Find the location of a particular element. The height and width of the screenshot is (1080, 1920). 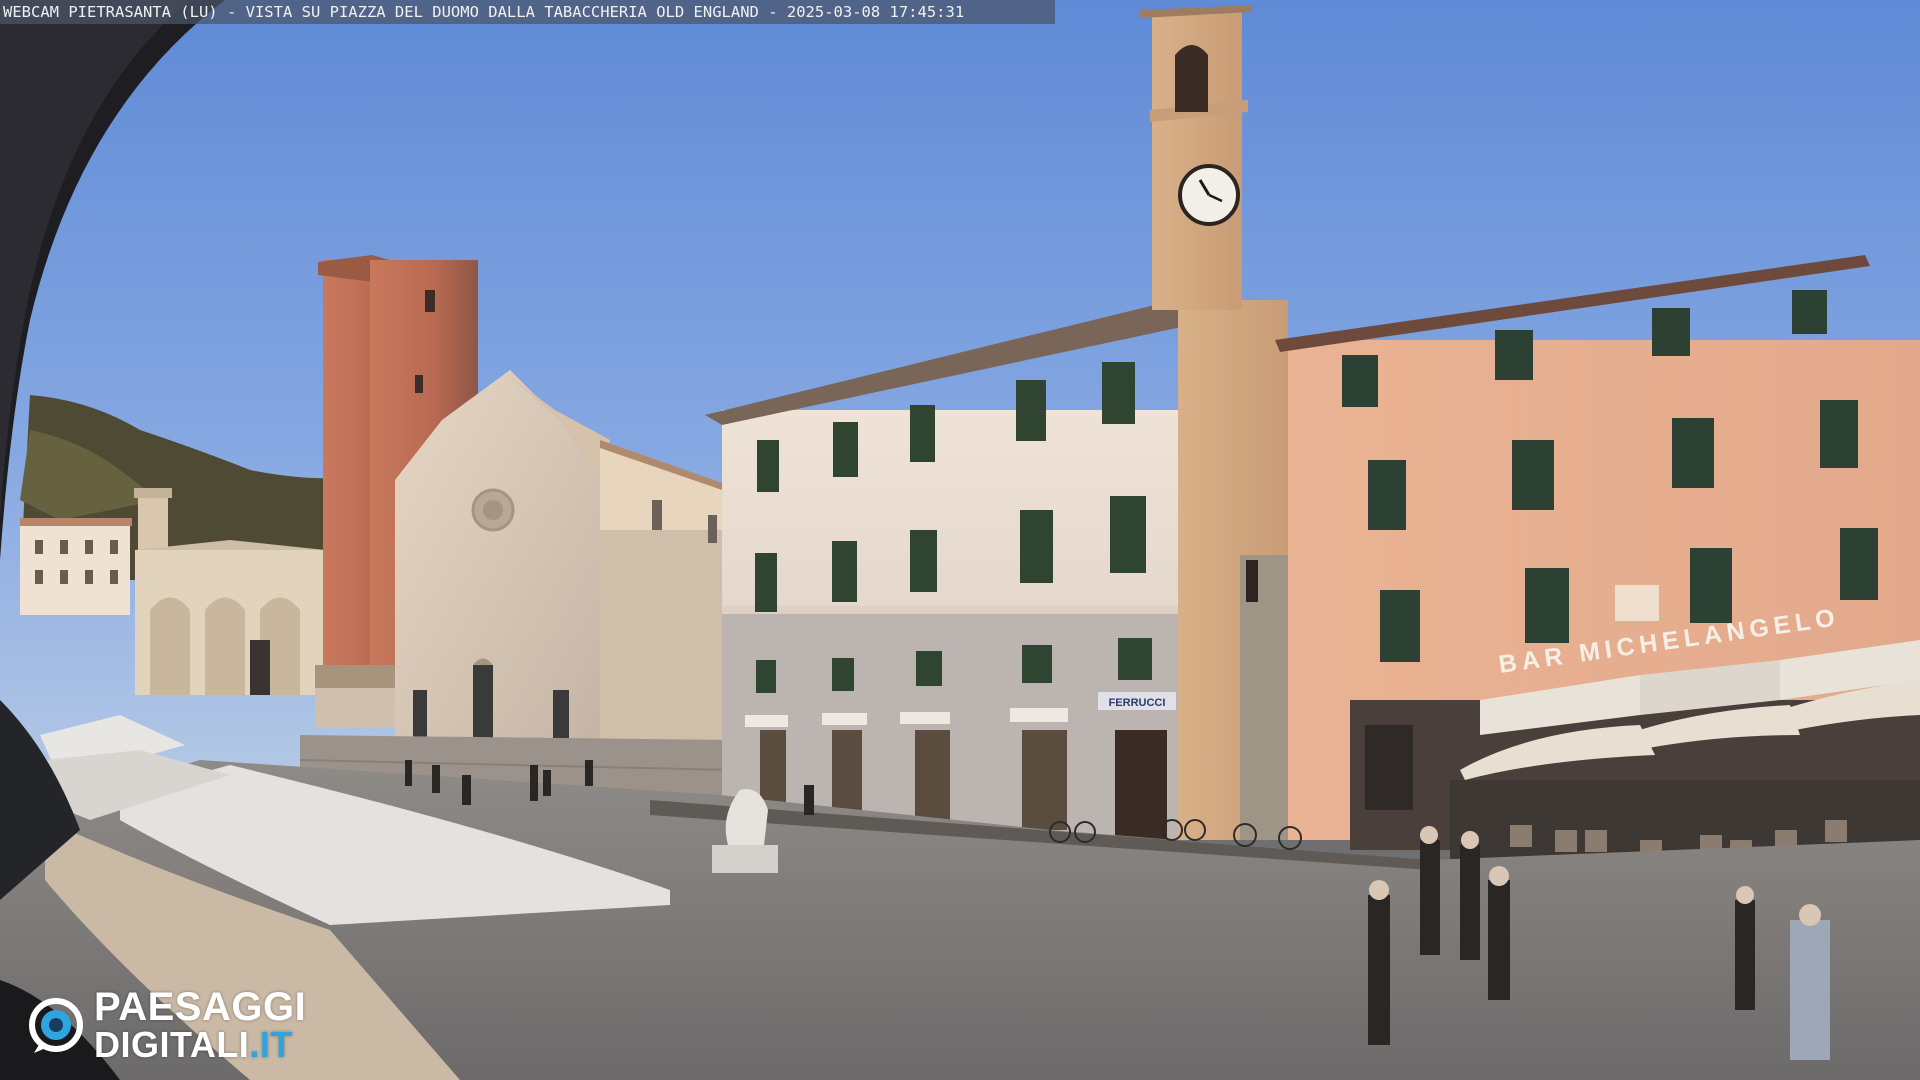

eye-logo-icon is located at coordinates (56, 1025).